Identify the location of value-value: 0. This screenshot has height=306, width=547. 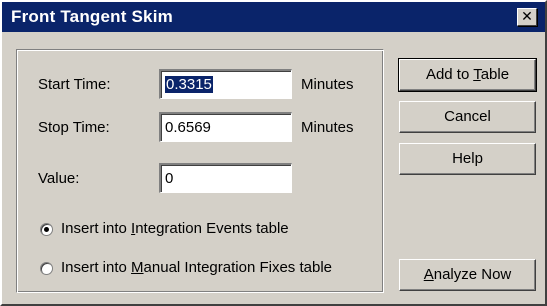
(169, 178).